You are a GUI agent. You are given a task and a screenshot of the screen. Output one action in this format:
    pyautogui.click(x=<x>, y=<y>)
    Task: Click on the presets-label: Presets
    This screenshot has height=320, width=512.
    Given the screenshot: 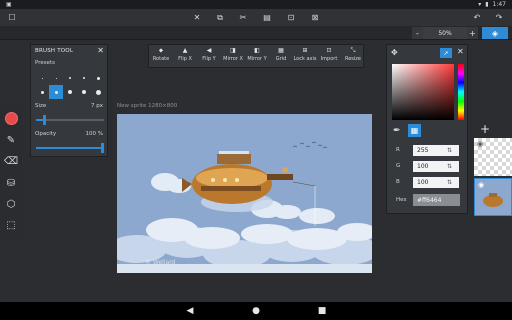 What is the action you would take?
    pyautogui.click(x=45, y=63)
    